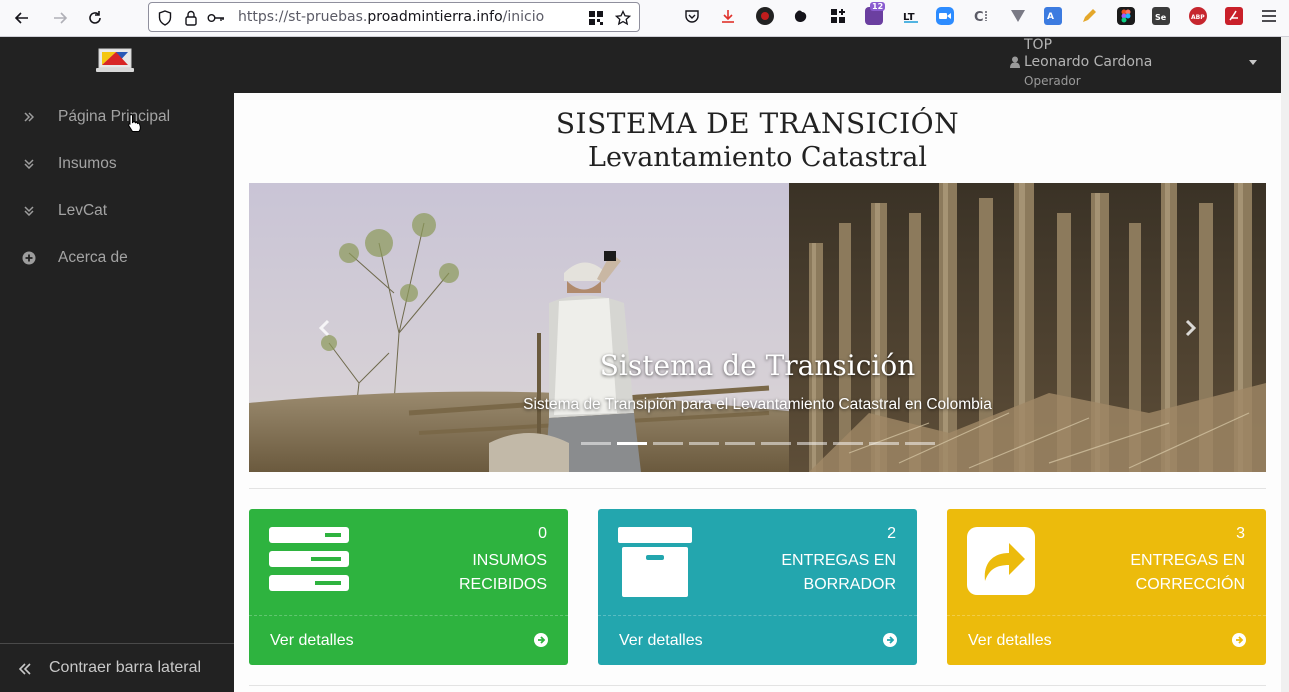 The width and height of the screenshot is (1289, 692). Describe the element at coordinates (1198, 16) in the screenshot. I see `extension-adblock-plus-icon: ABP` at that location.